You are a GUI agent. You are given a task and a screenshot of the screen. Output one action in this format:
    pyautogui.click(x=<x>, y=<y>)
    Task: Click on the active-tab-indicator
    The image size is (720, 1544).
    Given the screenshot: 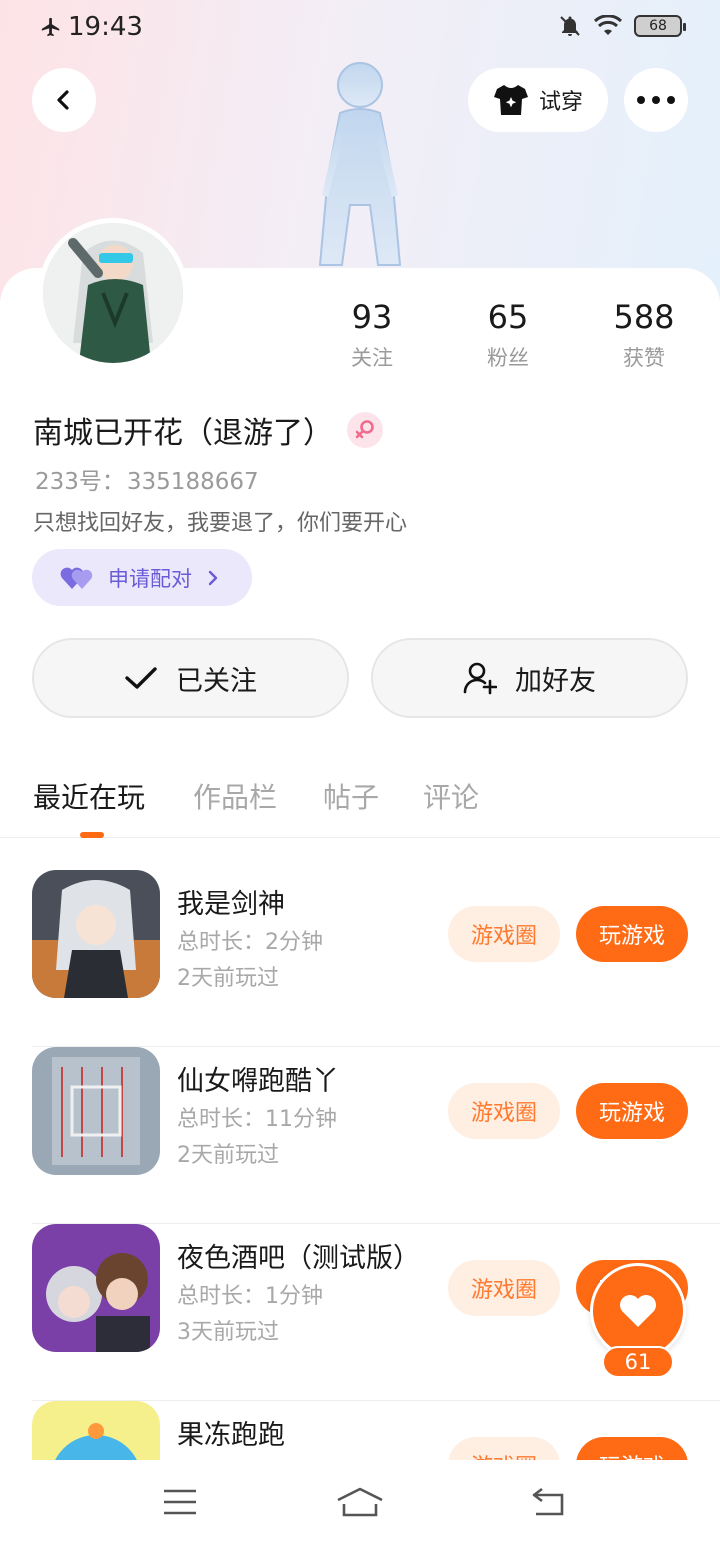 What is the action you would take?
    pyautogui.click(x=92, y=835)
    